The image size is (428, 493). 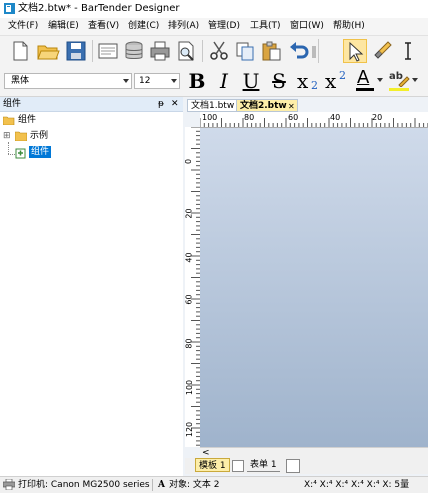 I want to click on sheet-tabs-bar: 模板 1 表单 1, so click(x=306, y=466).